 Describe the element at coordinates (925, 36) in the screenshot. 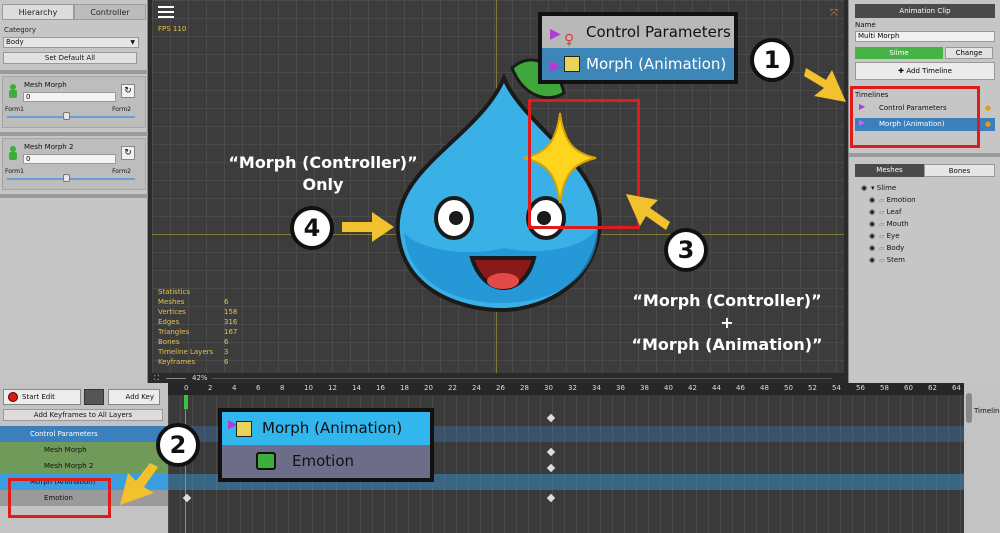

I see `clip-name-input: Multi Morph` at that location.